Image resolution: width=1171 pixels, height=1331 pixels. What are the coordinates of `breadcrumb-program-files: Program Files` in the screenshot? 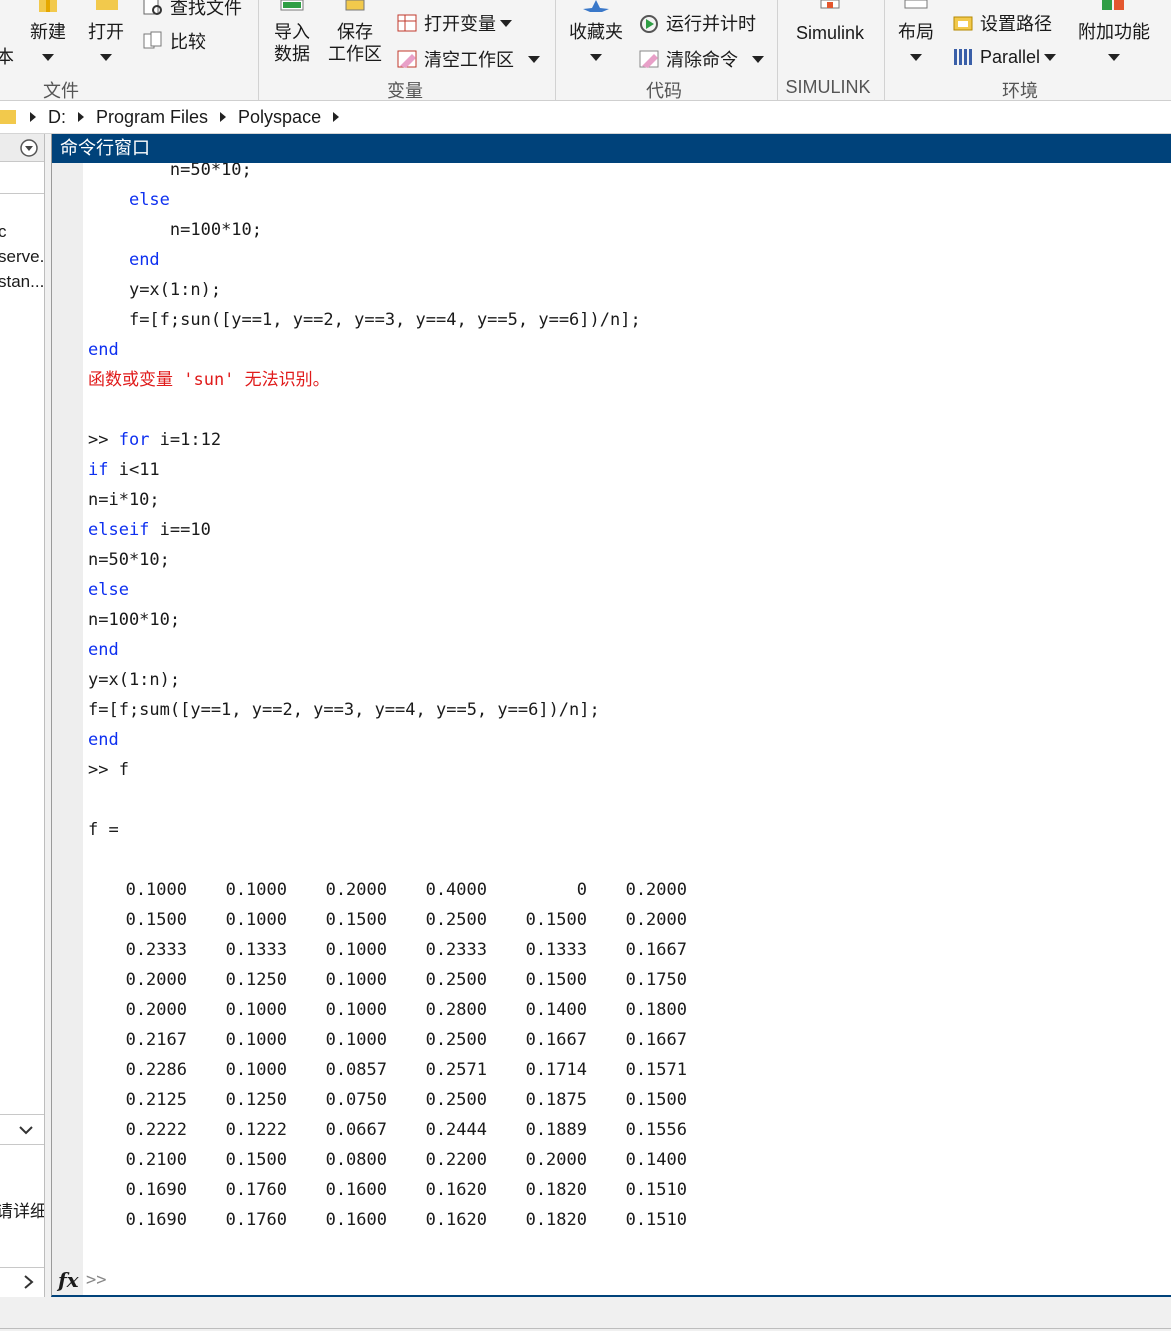 It's located at (152, 117).